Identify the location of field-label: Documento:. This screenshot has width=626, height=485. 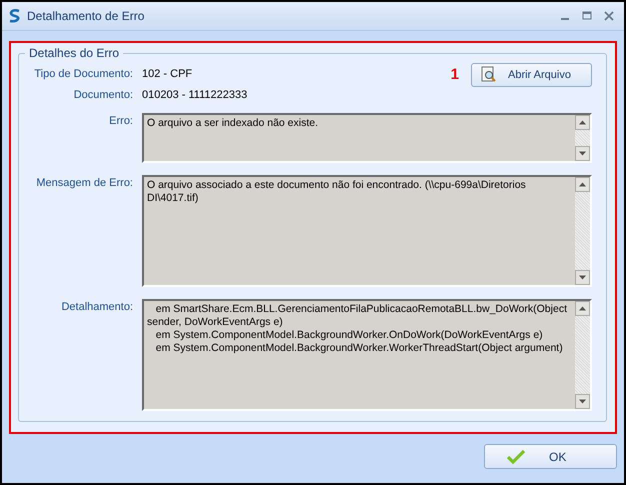
(102, 95).